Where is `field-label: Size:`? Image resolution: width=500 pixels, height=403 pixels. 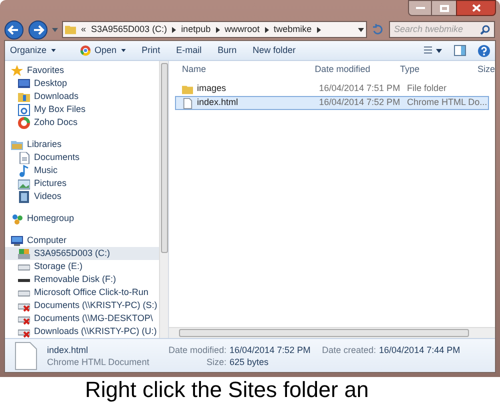
field-label: Size: is located at coordinates (215, 362).